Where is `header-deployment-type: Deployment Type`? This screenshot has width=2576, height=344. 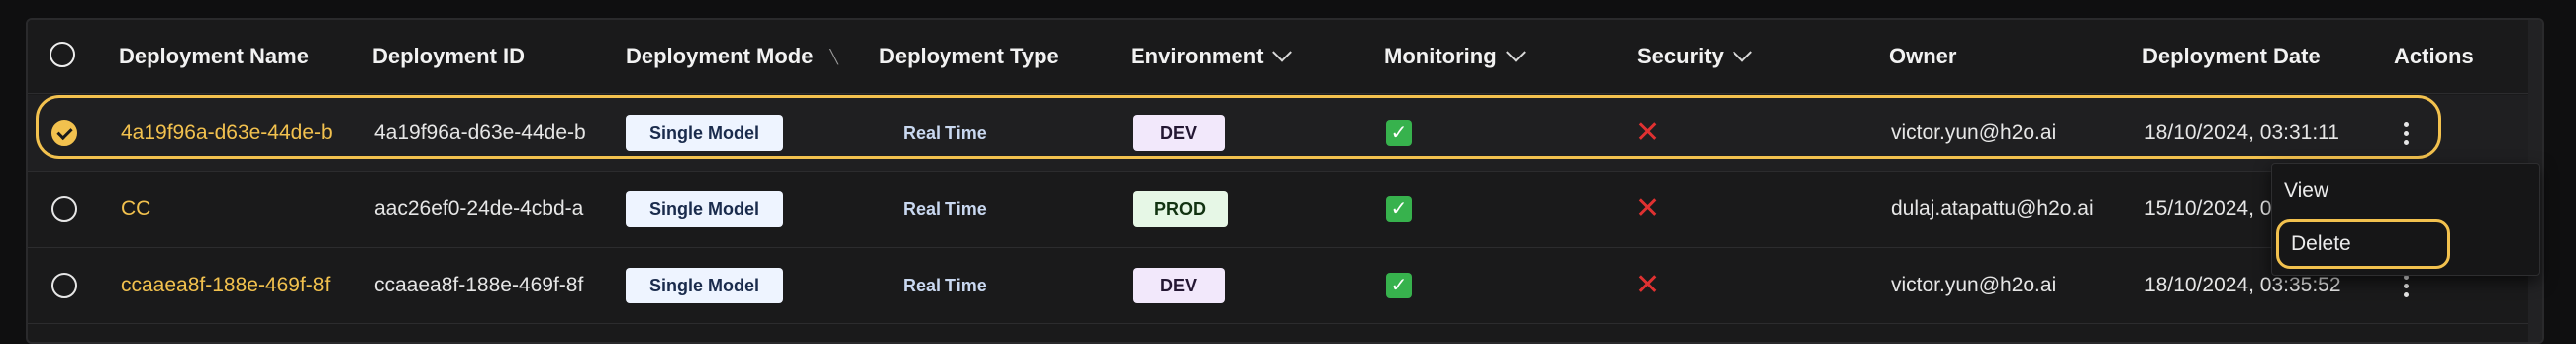 header-deployment-type: Deployment Type is located at coordinates (969, 56).